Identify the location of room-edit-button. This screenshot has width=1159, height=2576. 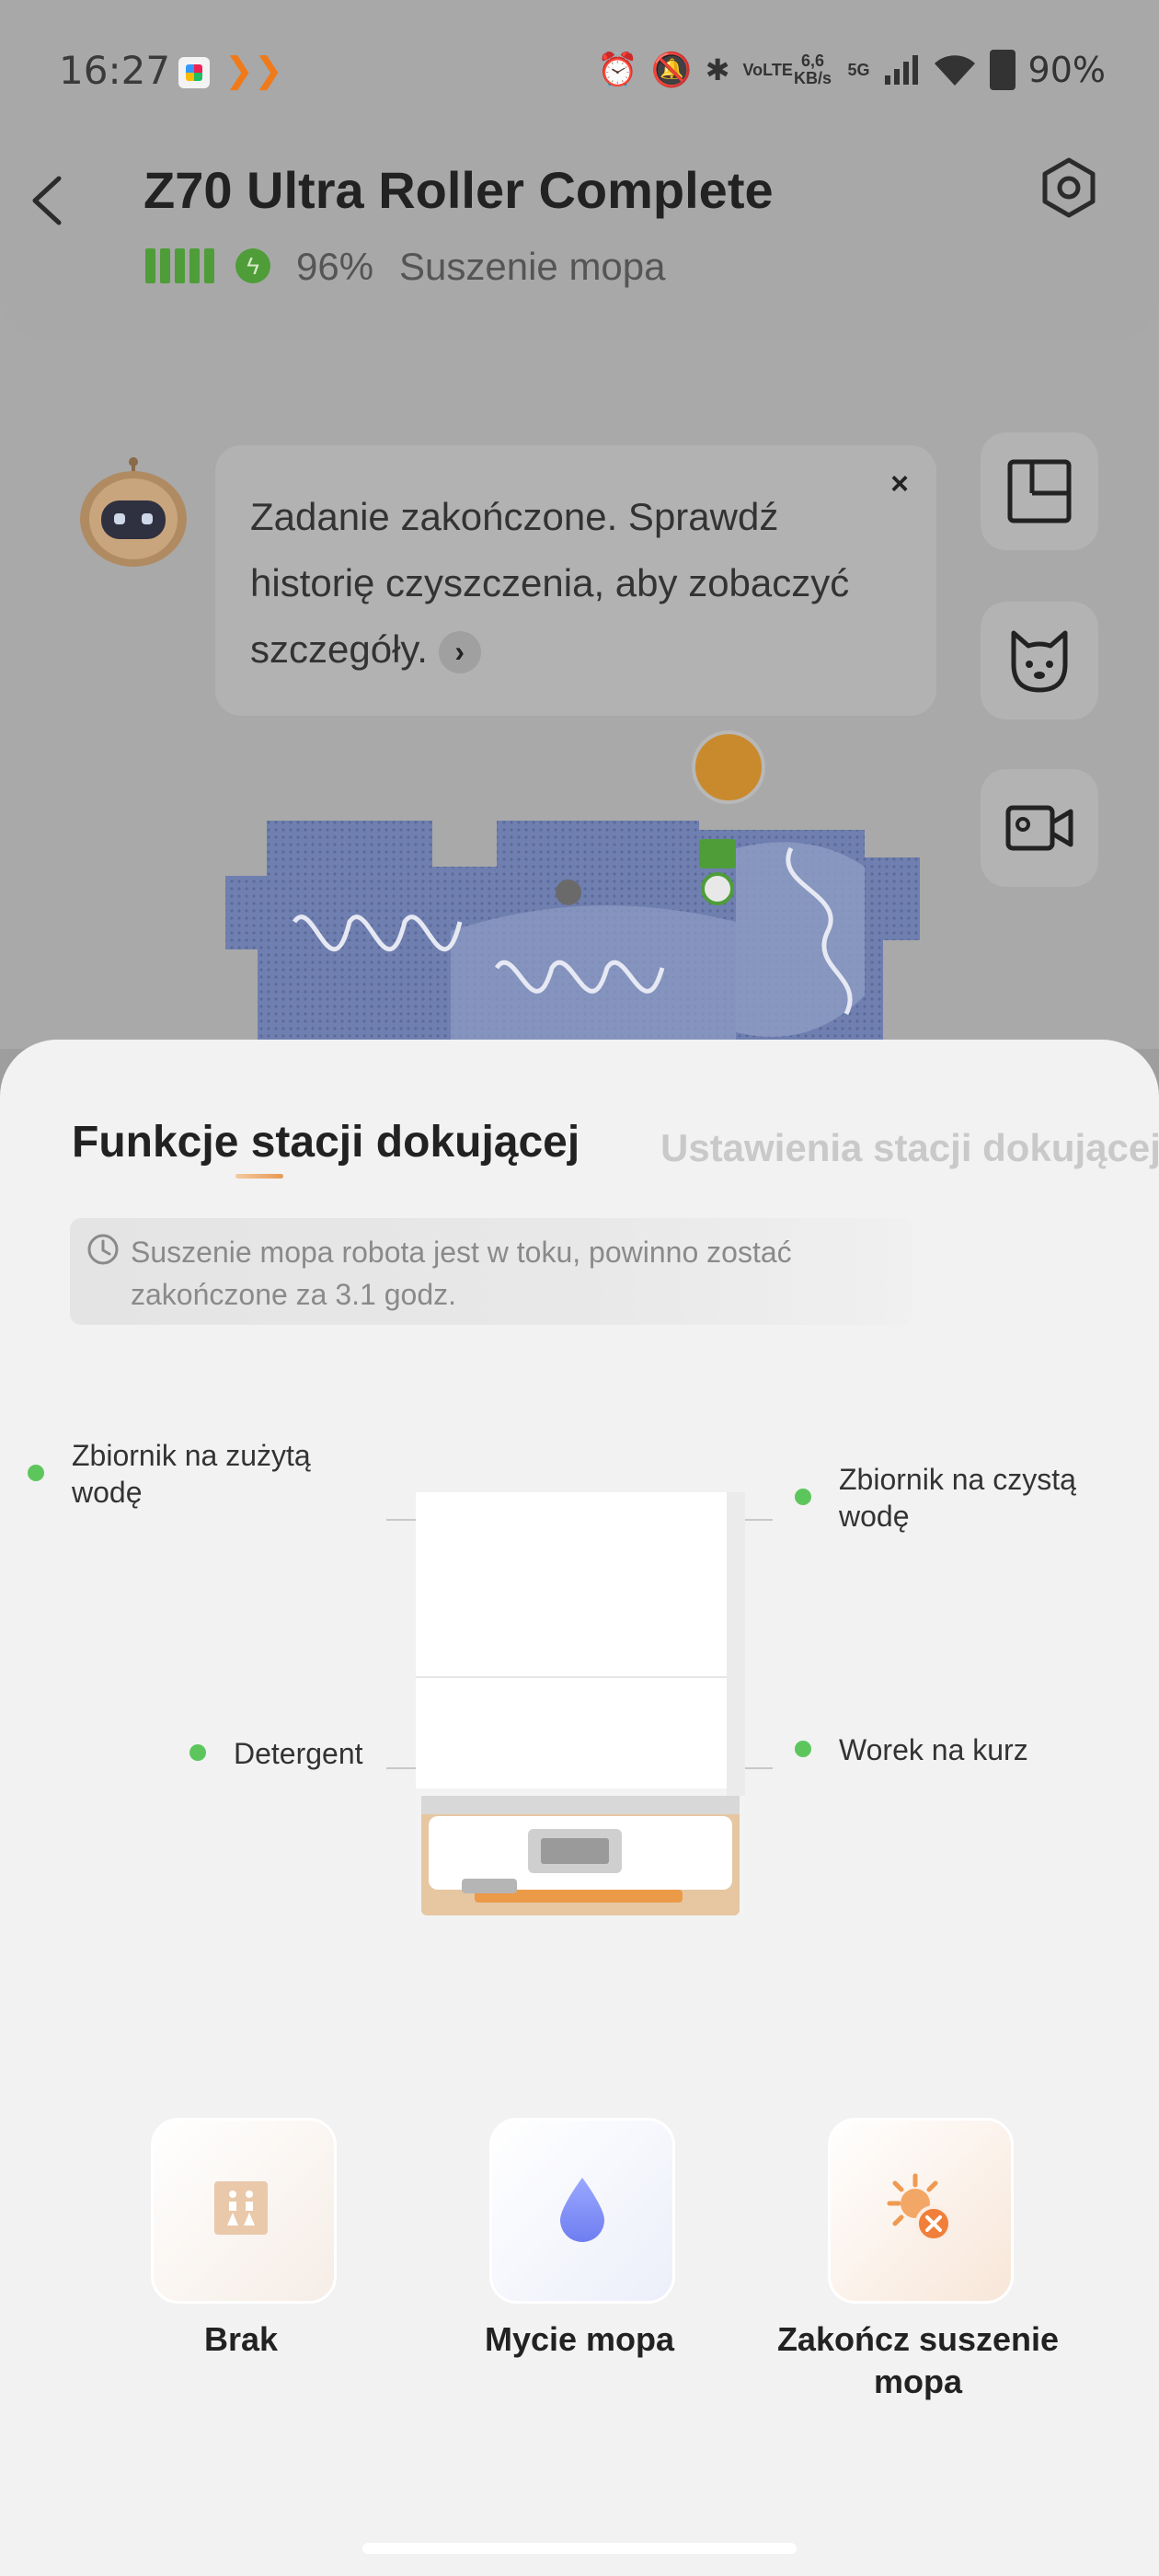
(1039, 491).